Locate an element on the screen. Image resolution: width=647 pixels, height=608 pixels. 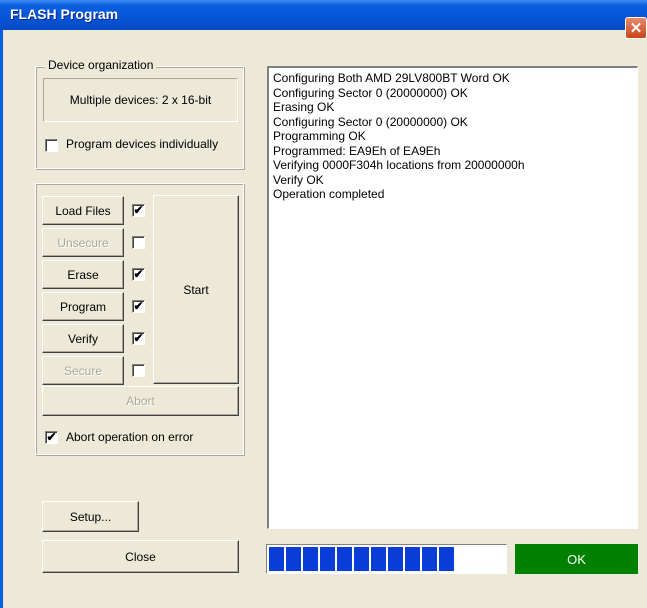
operation-button-label: Unsecure is located at coordinates (83, 242).